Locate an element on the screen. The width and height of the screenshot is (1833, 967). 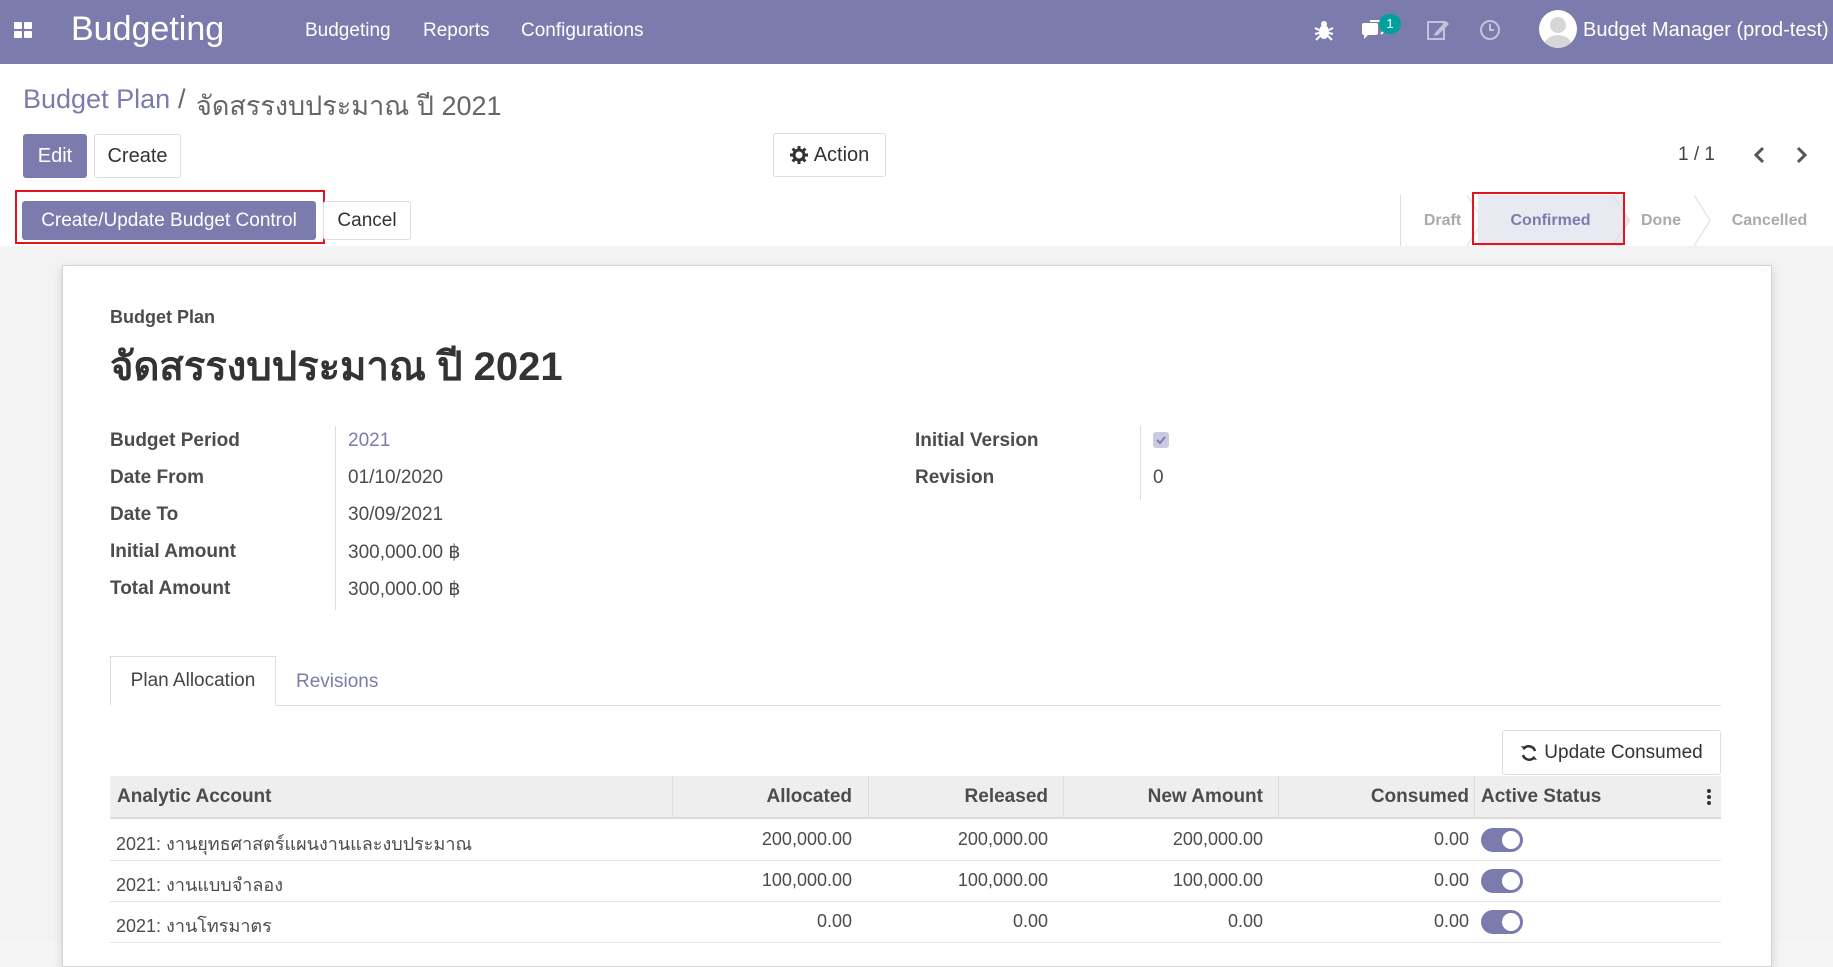
date-from-value: 01/10/2020 is located at coordinates (396, 477).